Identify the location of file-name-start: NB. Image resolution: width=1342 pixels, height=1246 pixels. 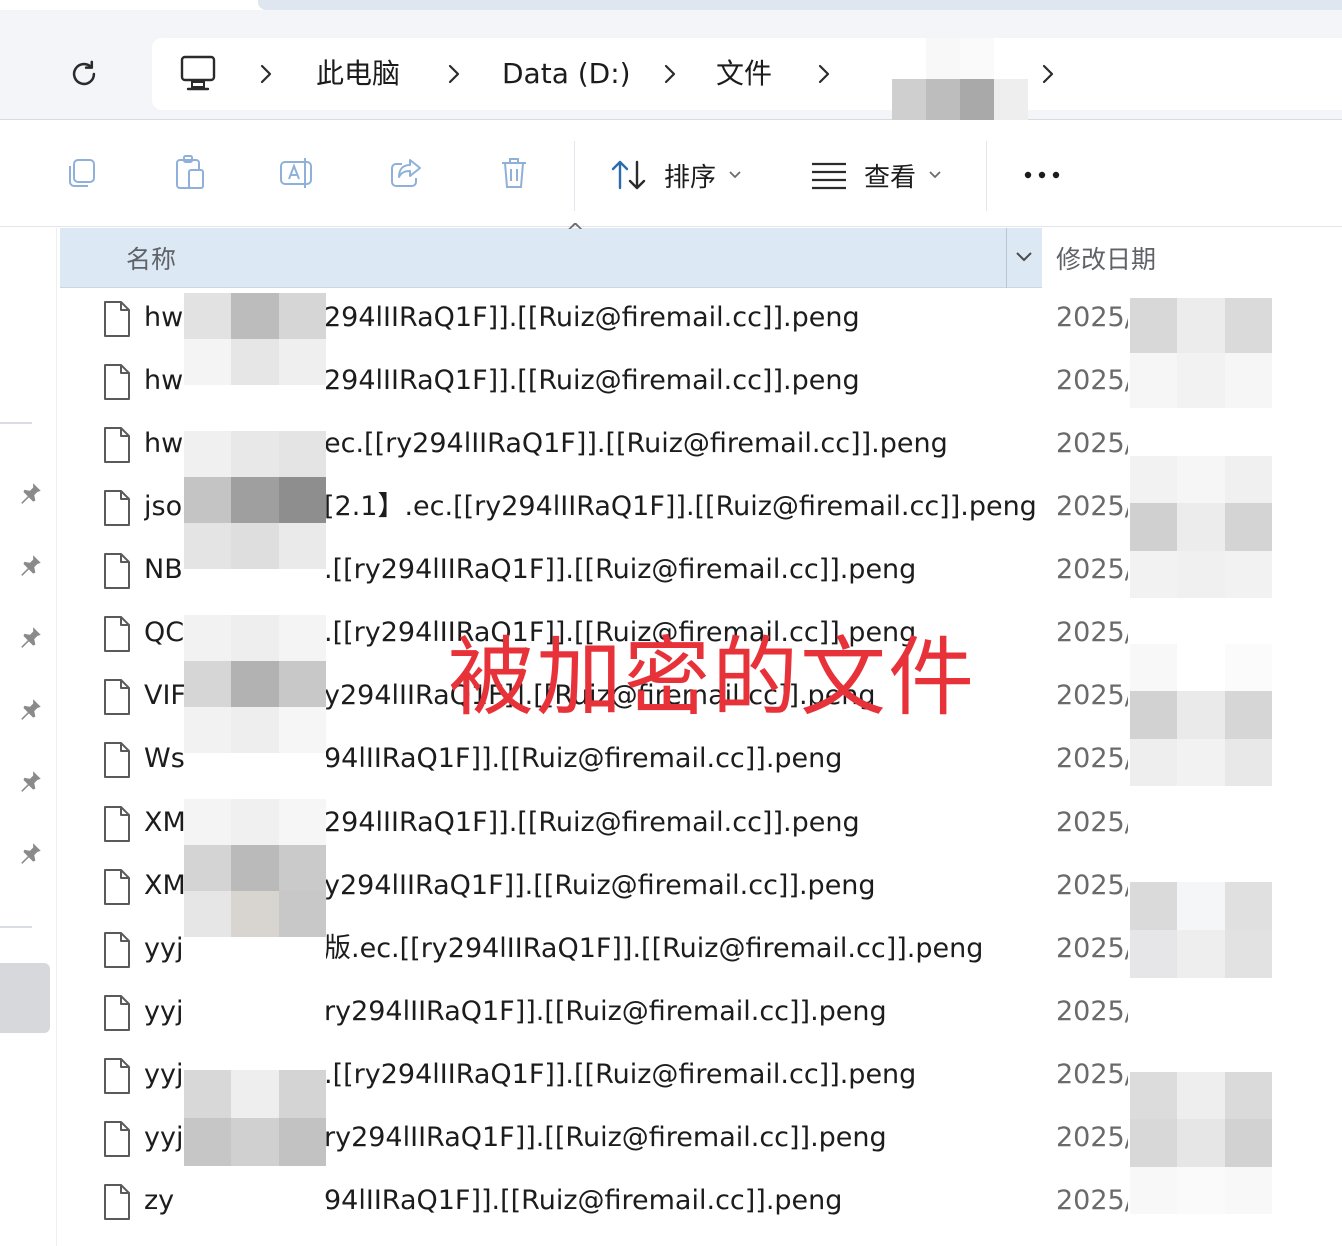
(163, 569).